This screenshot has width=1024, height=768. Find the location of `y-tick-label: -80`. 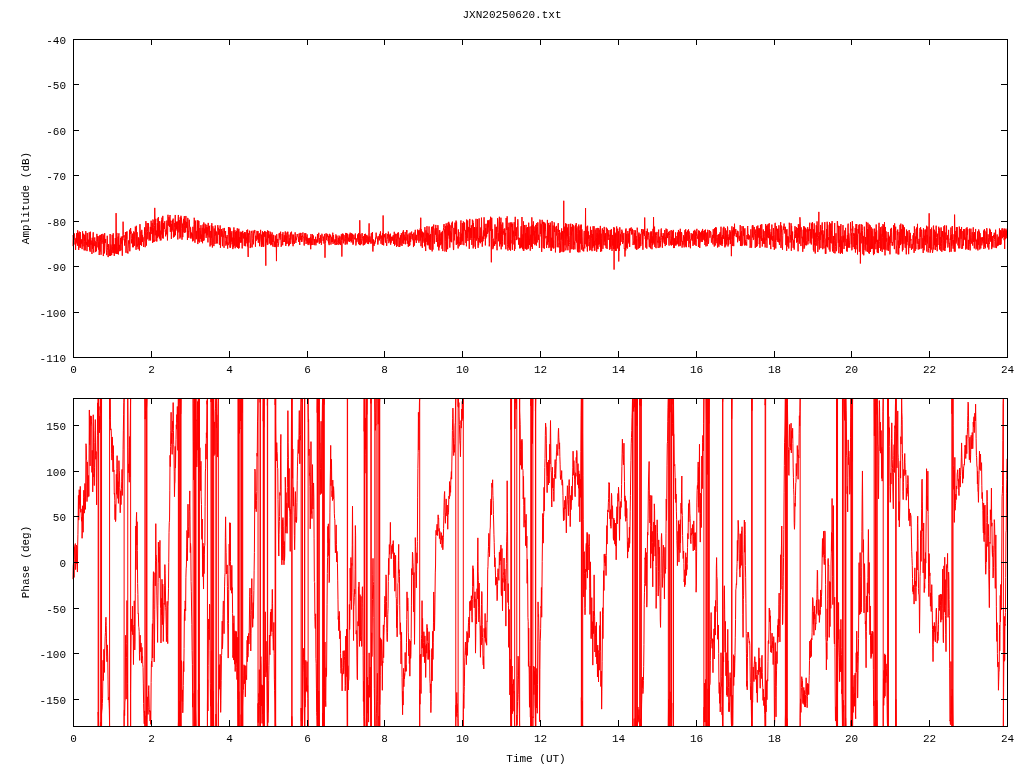

y-tick-label: -80 is located at coordinates (56, 222).